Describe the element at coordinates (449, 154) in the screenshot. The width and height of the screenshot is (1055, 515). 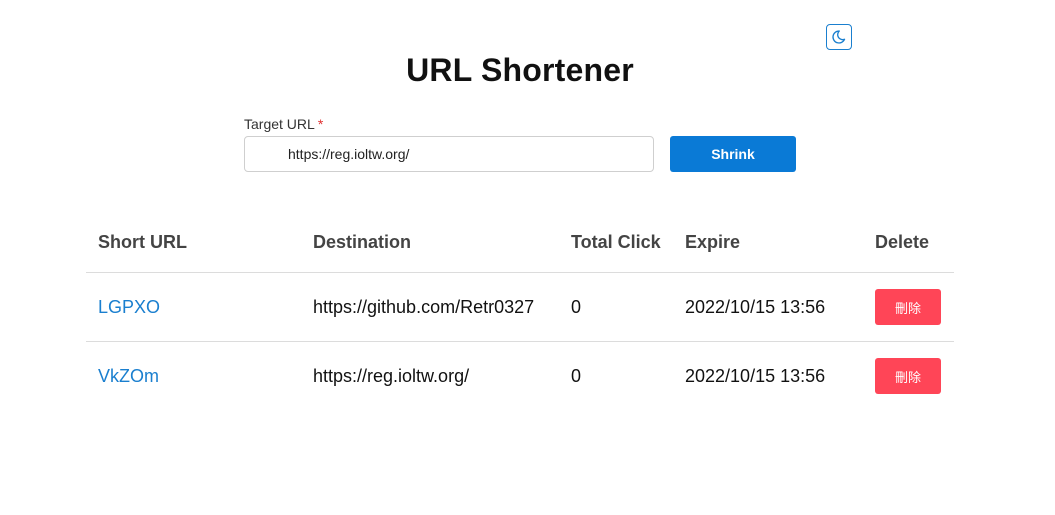
I see `target-url-input` at that location.